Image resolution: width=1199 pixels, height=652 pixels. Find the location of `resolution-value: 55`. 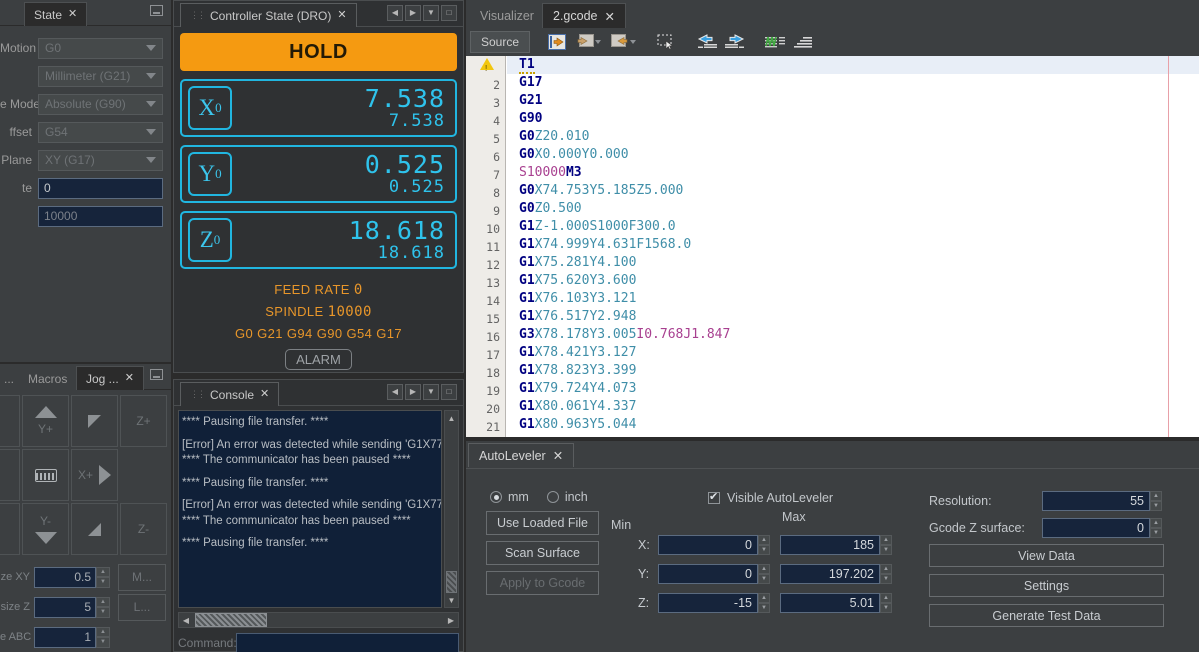

resolution-value: 55 is located at coordinates (1096, 501).